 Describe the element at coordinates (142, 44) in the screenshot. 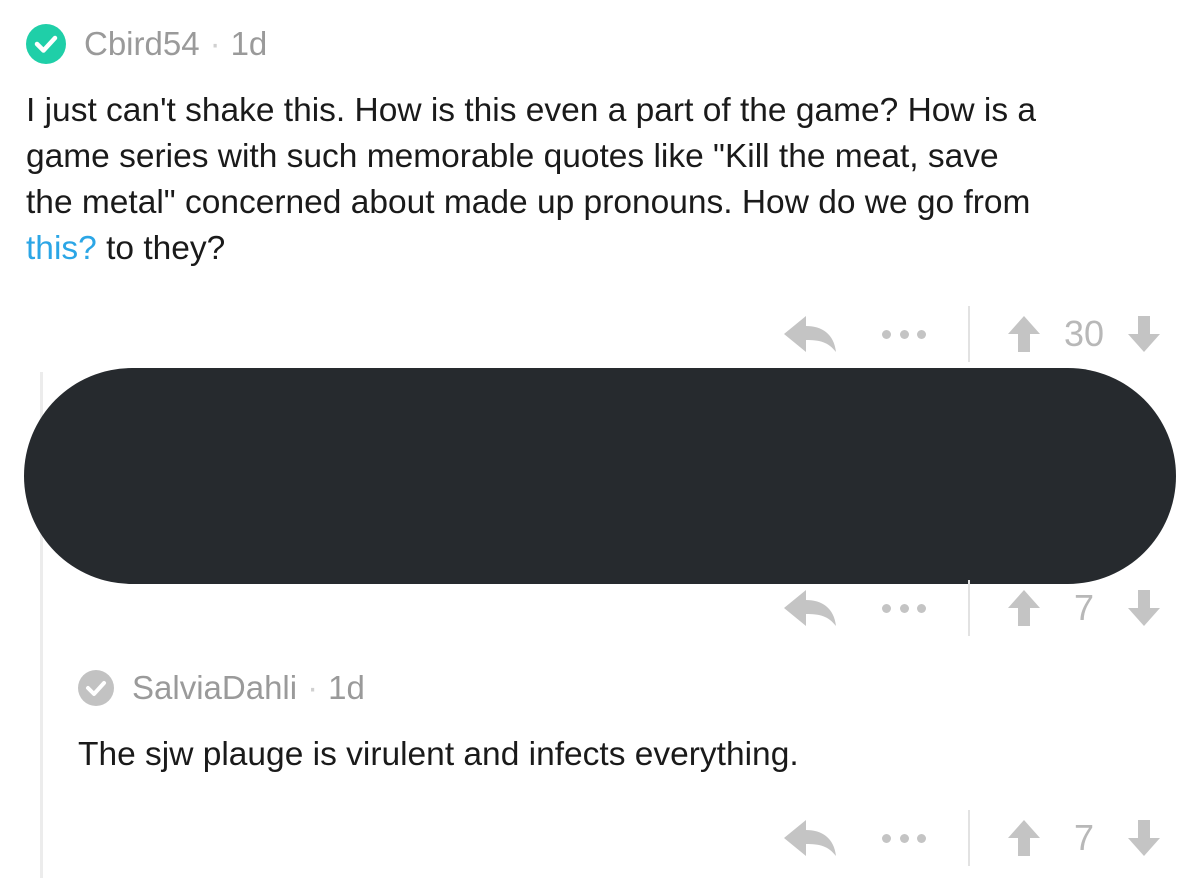

I see `username: Cbird54` at that location.